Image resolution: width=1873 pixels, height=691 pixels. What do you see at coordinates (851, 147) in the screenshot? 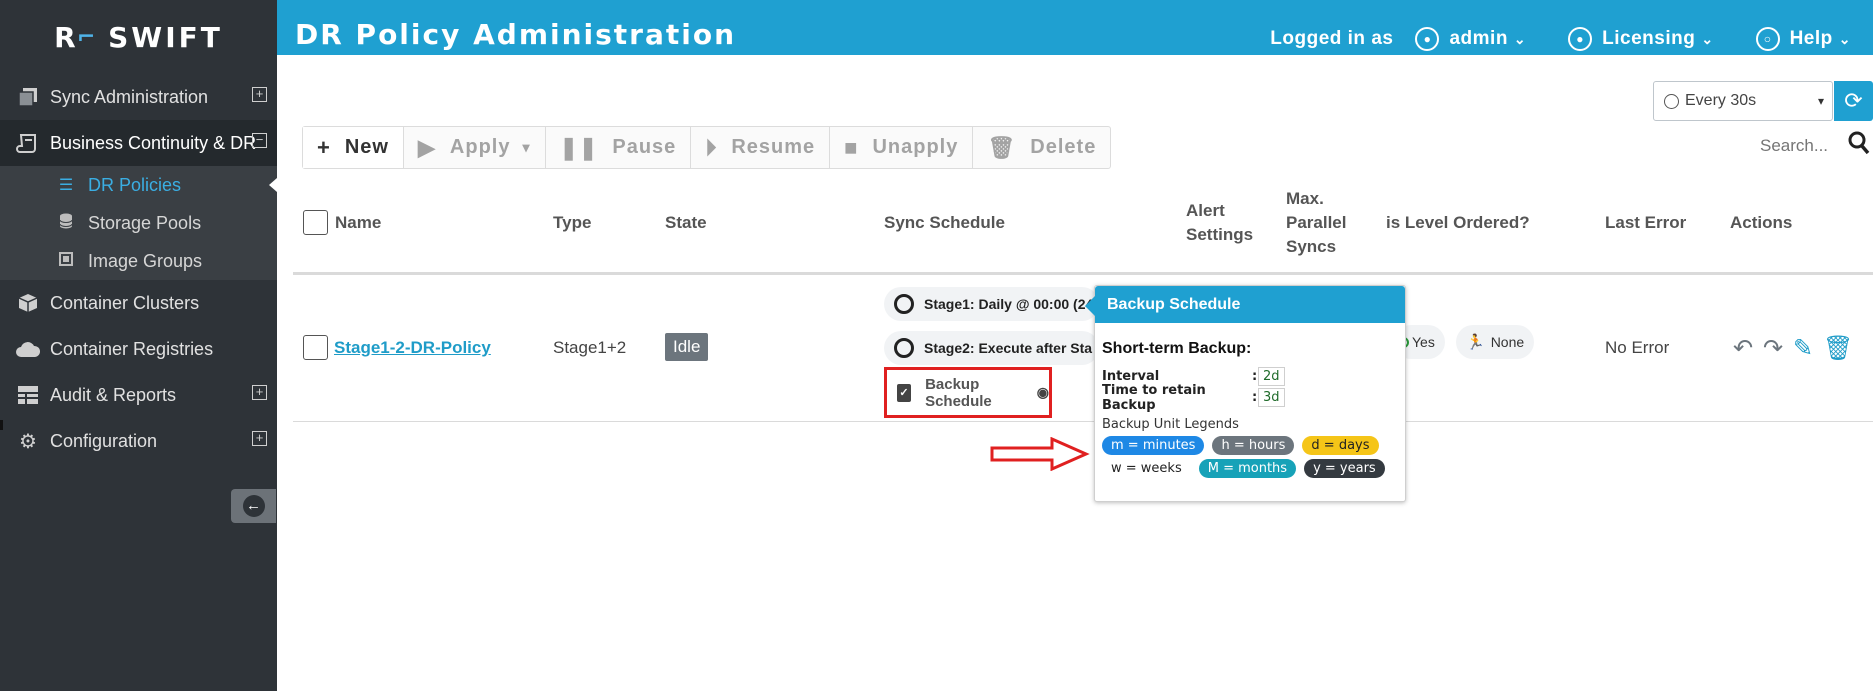
I see `stop-icon: ■` at bounding box center [851, 147].